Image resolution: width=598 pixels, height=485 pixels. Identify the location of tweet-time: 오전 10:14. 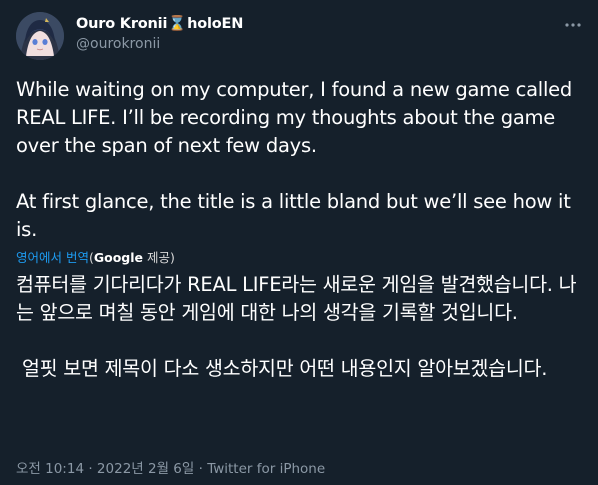
(50, 469).